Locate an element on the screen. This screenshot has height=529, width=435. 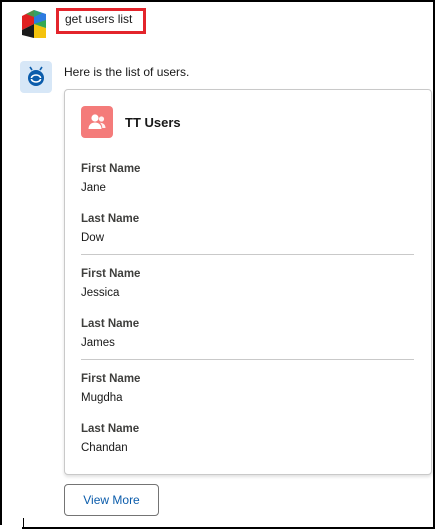
user-message: get users list is located at coordinates (101, 21).